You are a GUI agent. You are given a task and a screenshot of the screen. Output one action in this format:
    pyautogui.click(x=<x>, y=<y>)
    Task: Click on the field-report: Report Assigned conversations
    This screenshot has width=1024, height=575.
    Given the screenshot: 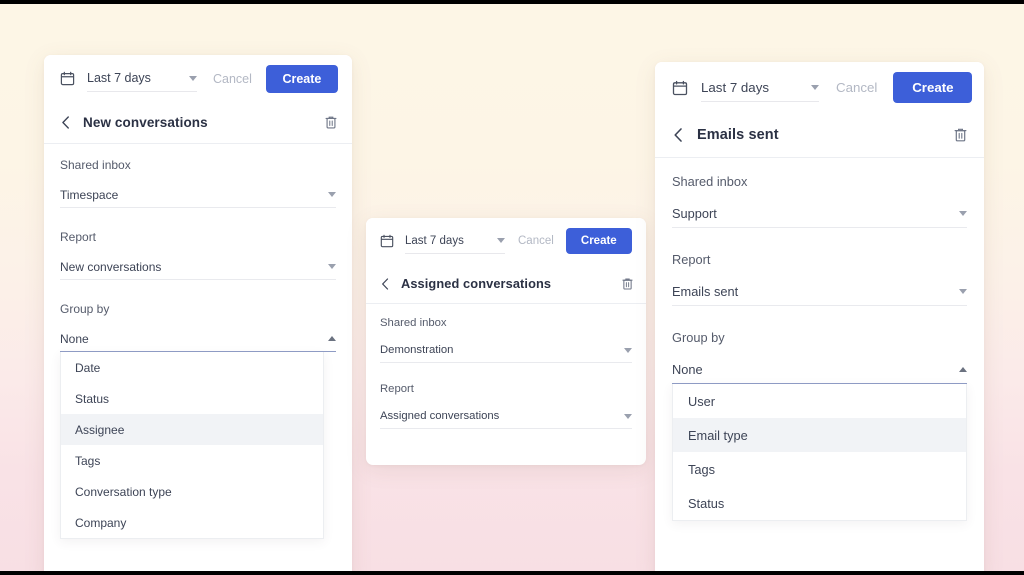 What is the action you would take?
    pyautogui.click(x=506, y=406)
    